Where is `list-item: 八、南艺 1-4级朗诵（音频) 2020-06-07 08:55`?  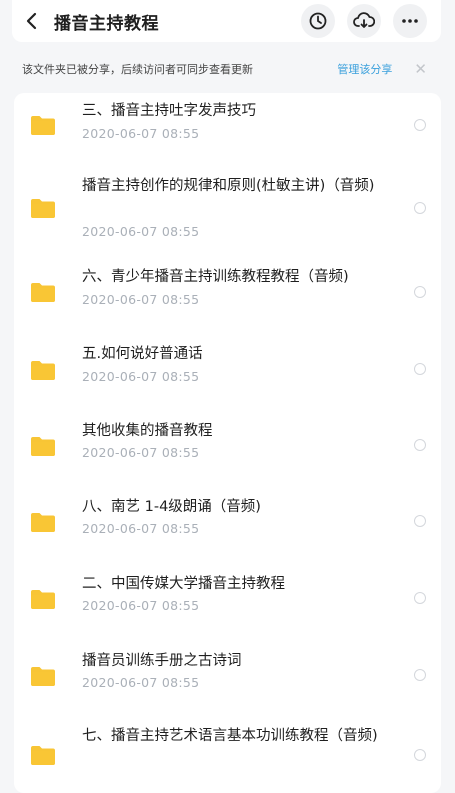 list-item: 八、南艺 1-4级朗诵（音频) 2020-06-07 08:55 is located at coordinates (227, 528).